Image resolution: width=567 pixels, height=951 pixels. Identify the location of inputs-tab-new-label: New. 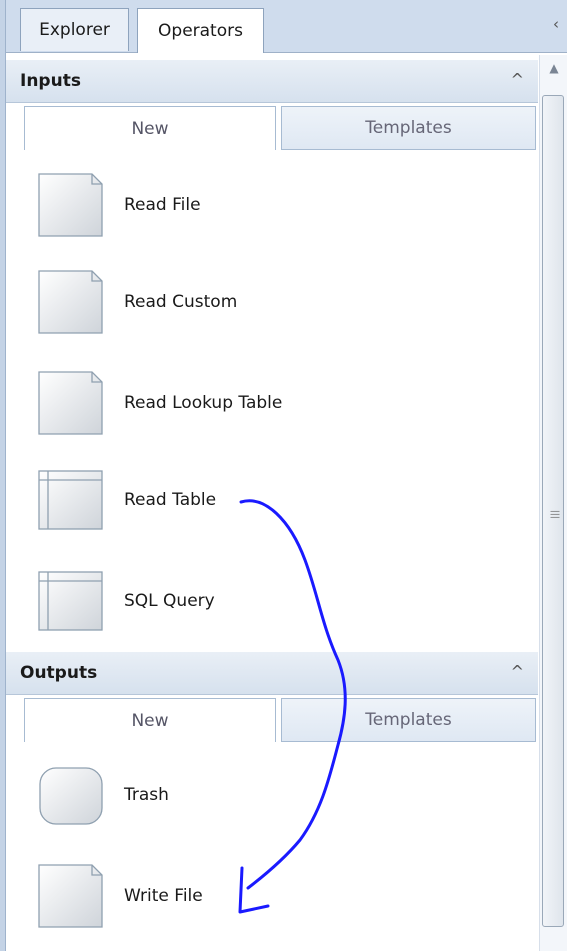
(150, 128).